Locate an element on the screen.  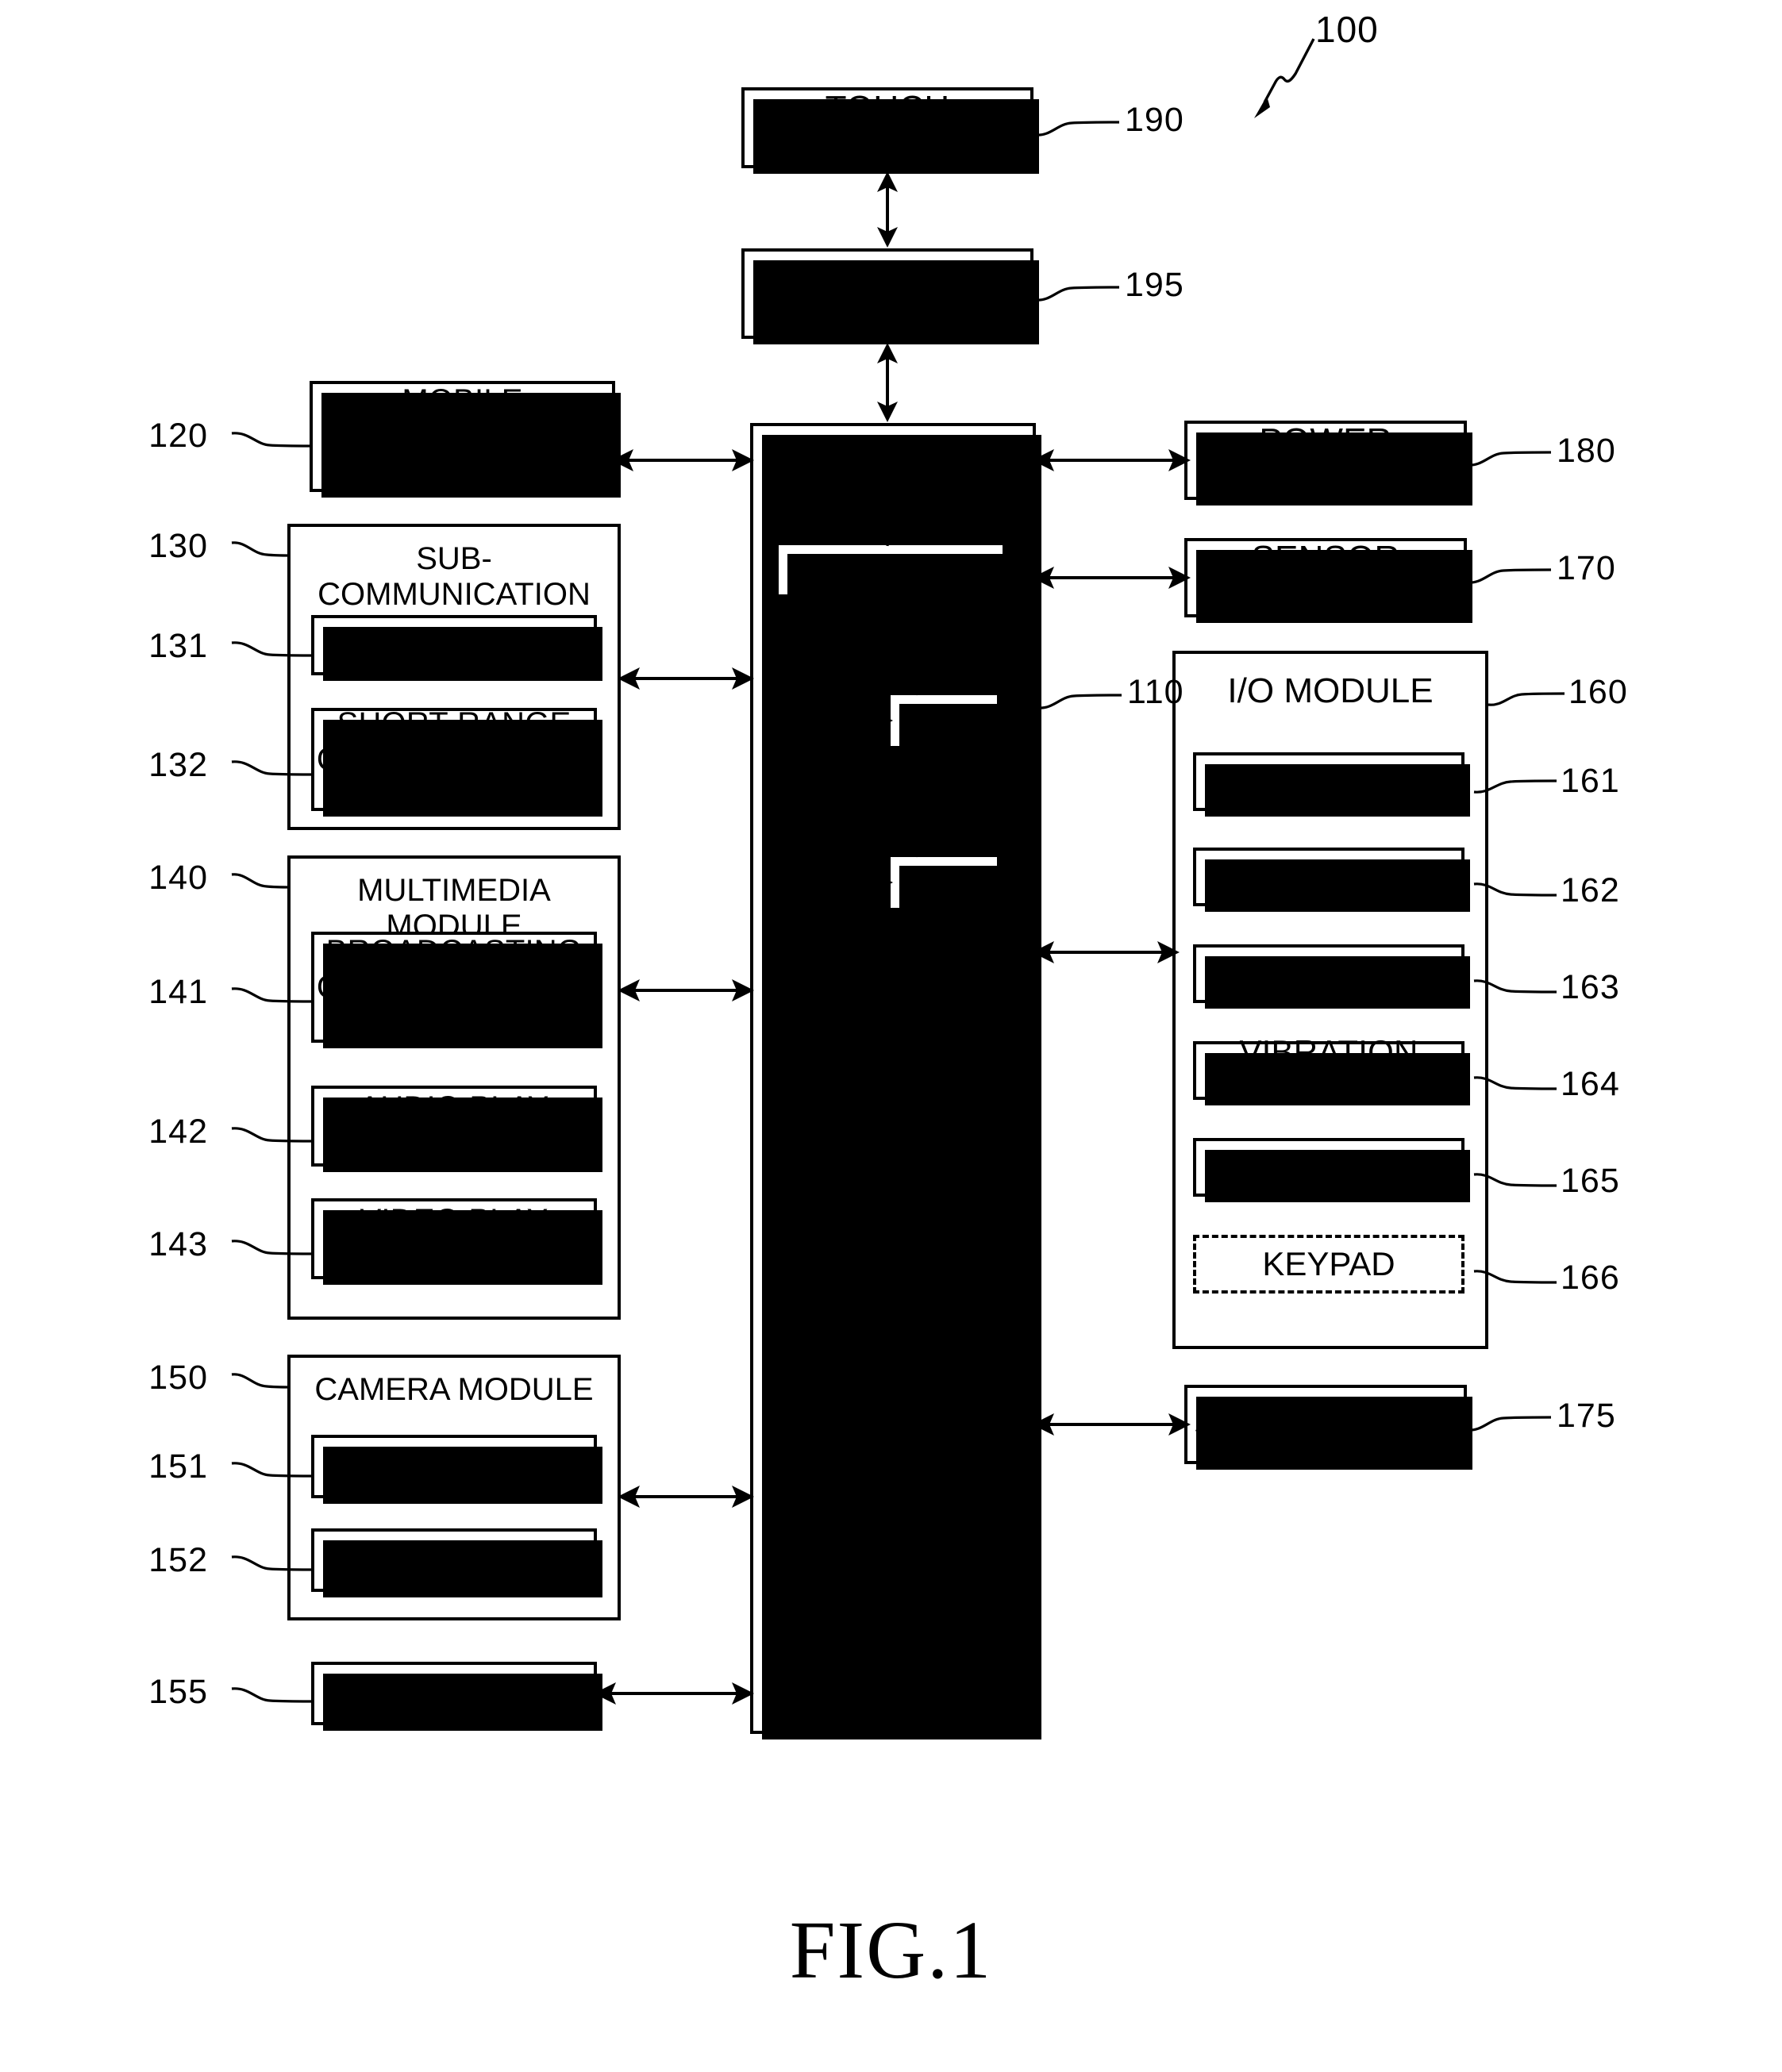
connector-bus-rom is located at coordinates (848, 720).